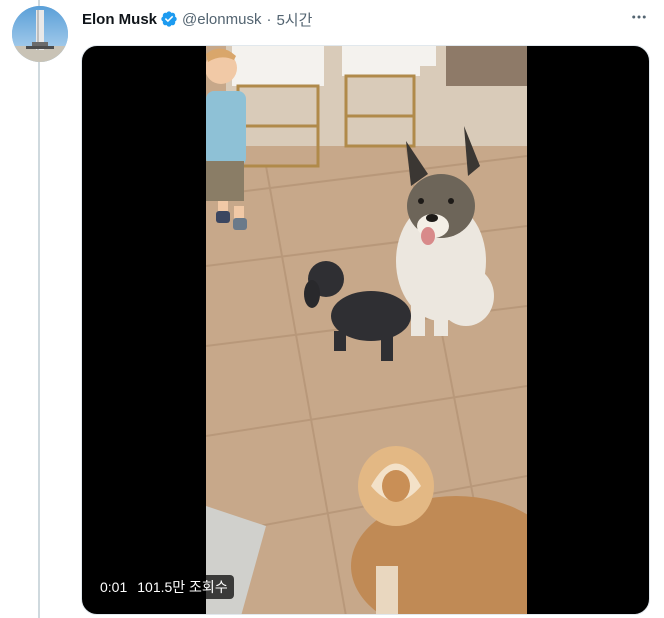  I want to click on timestamp: 5시간, so click(294, 19).